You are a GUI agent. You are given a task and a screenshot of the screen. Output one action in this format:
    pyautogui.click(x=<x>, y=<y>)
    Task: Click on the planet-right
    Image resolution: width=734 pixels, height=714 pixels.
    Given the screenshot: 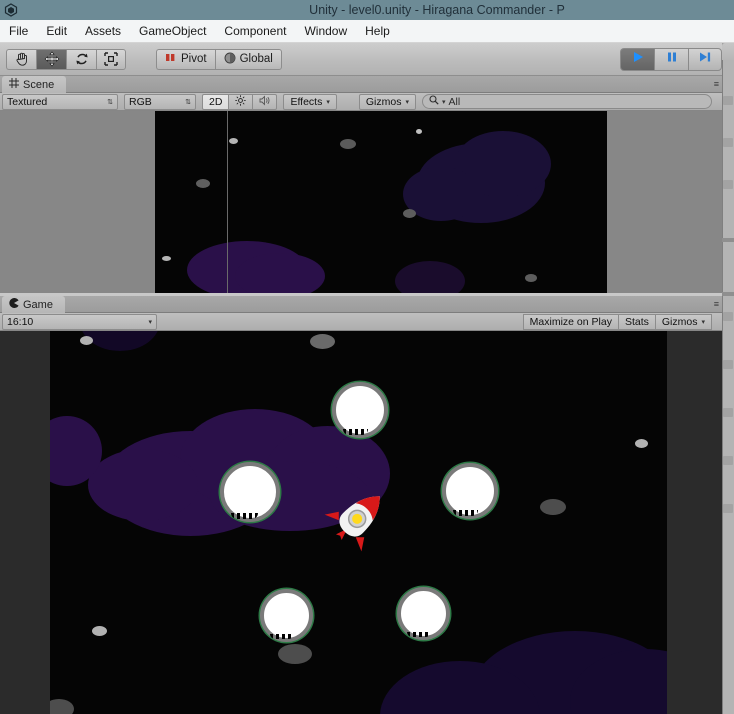 What is the action you would take?
    pyautogui.click(x=470, y=491)
    